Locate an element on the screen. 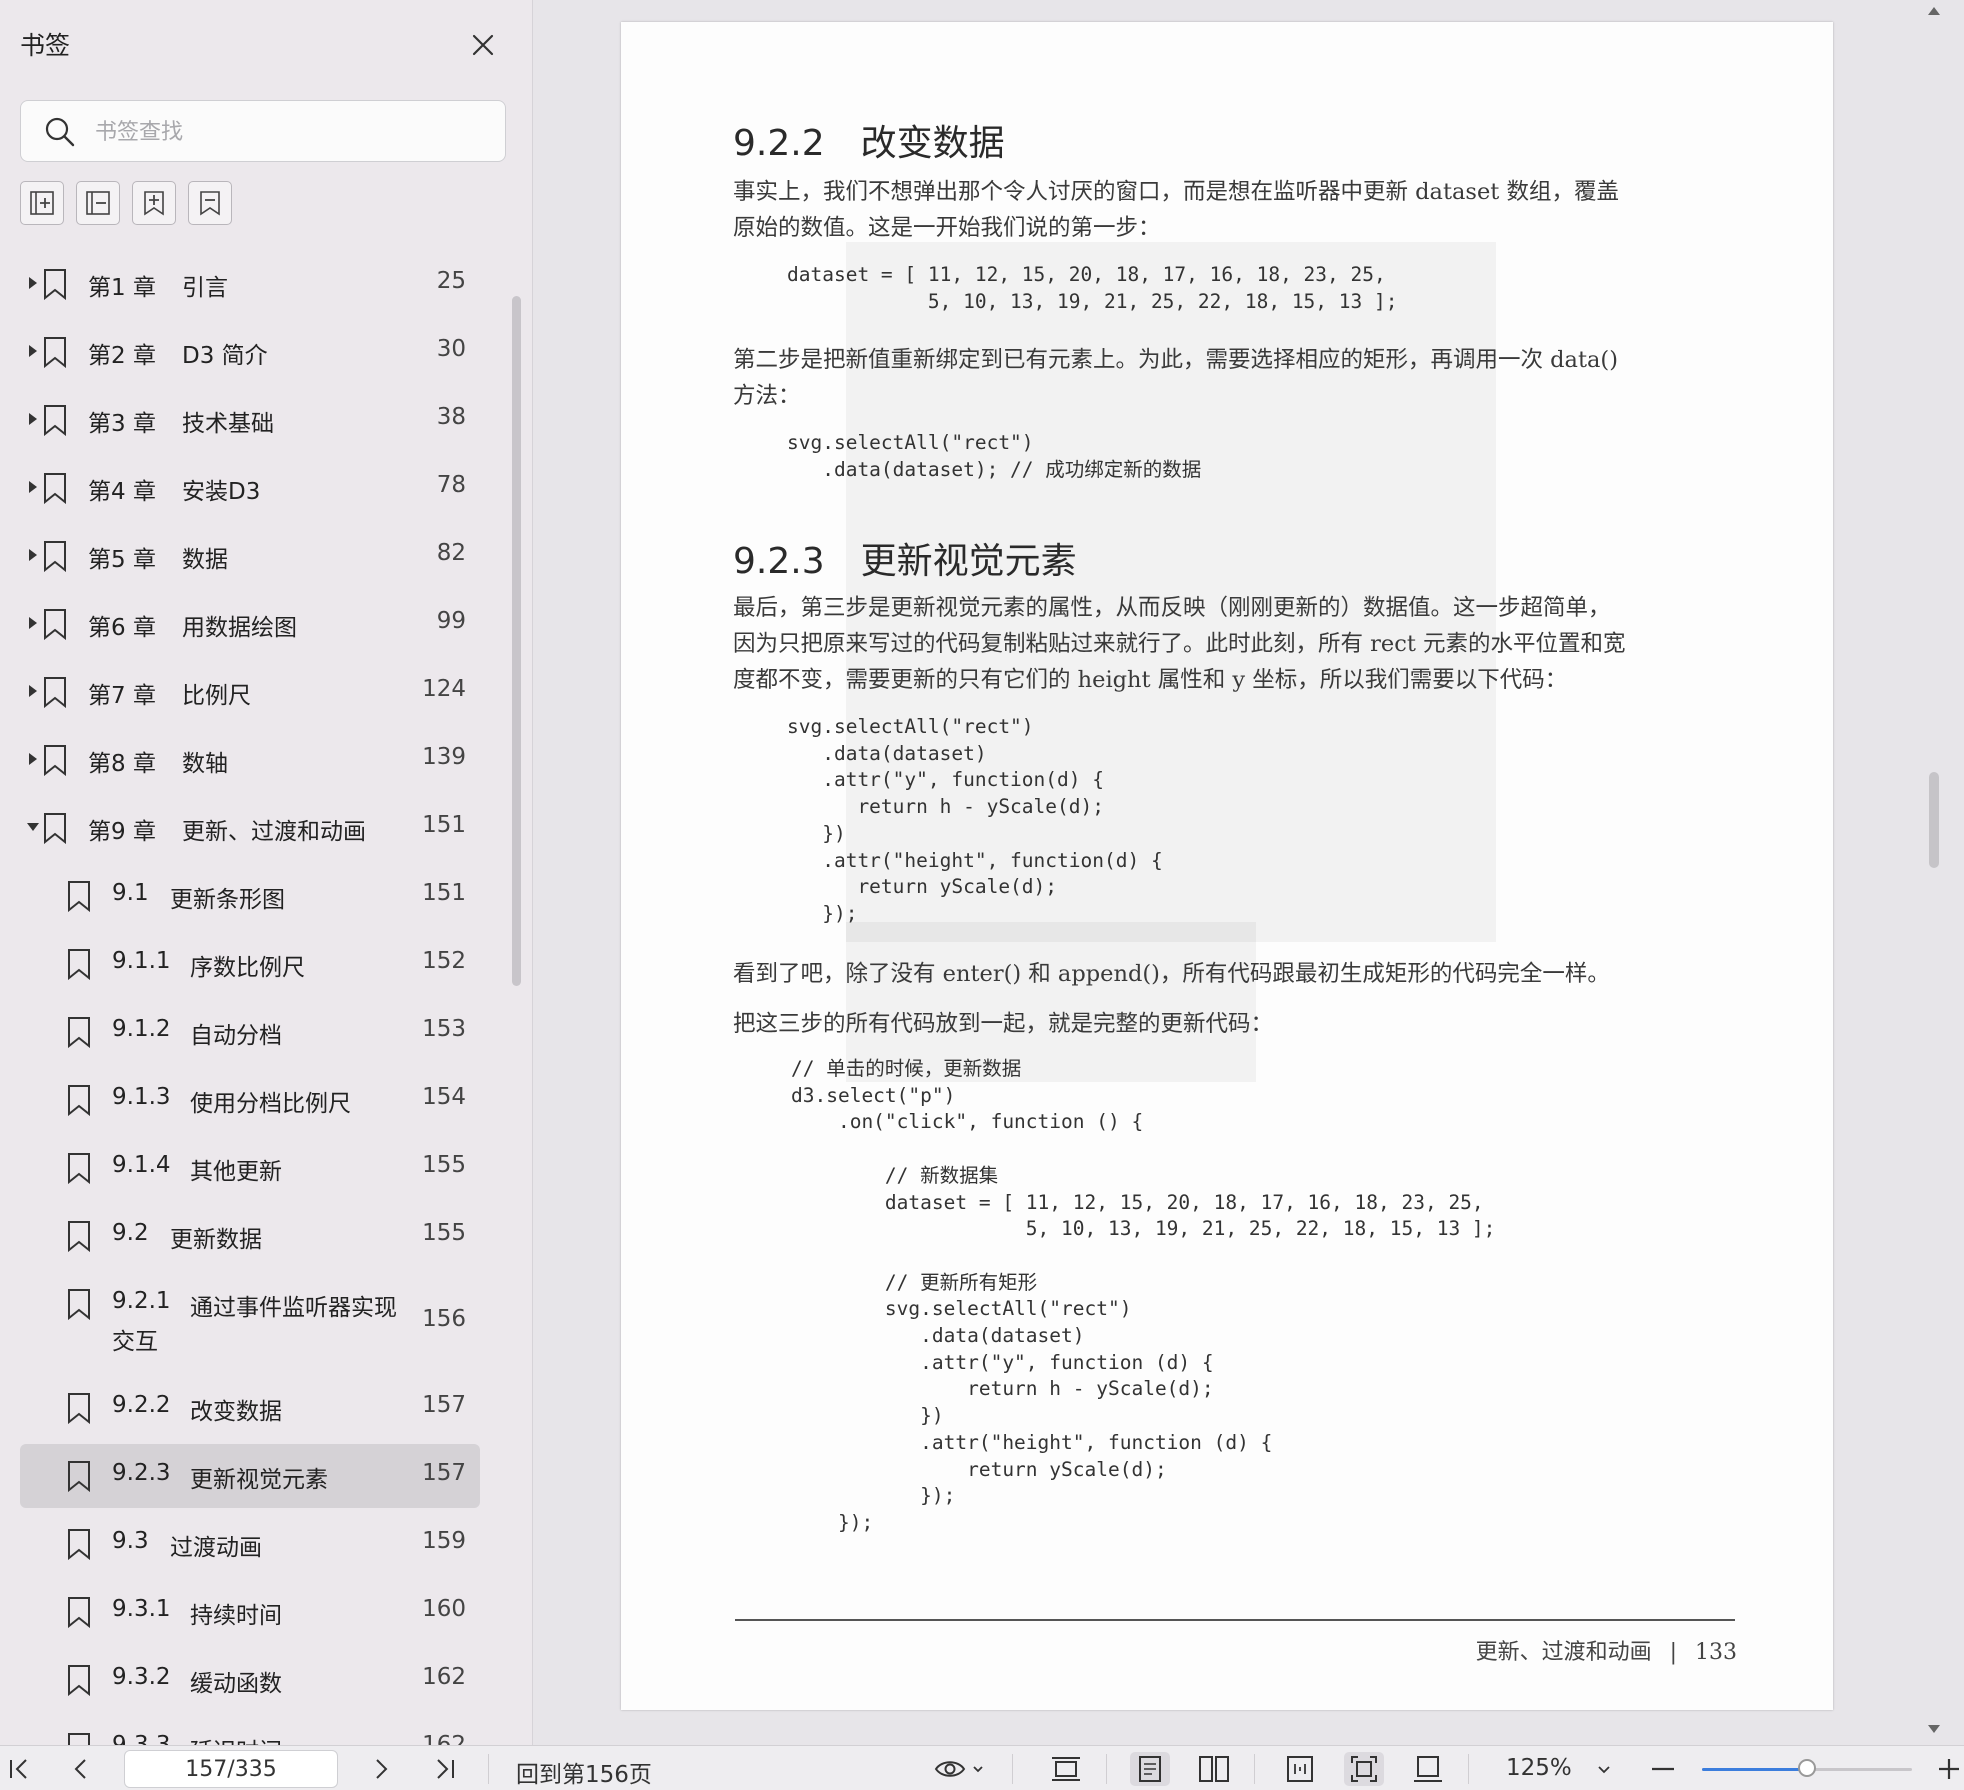  bookmark-search-field is located at coordinates (263, 131).